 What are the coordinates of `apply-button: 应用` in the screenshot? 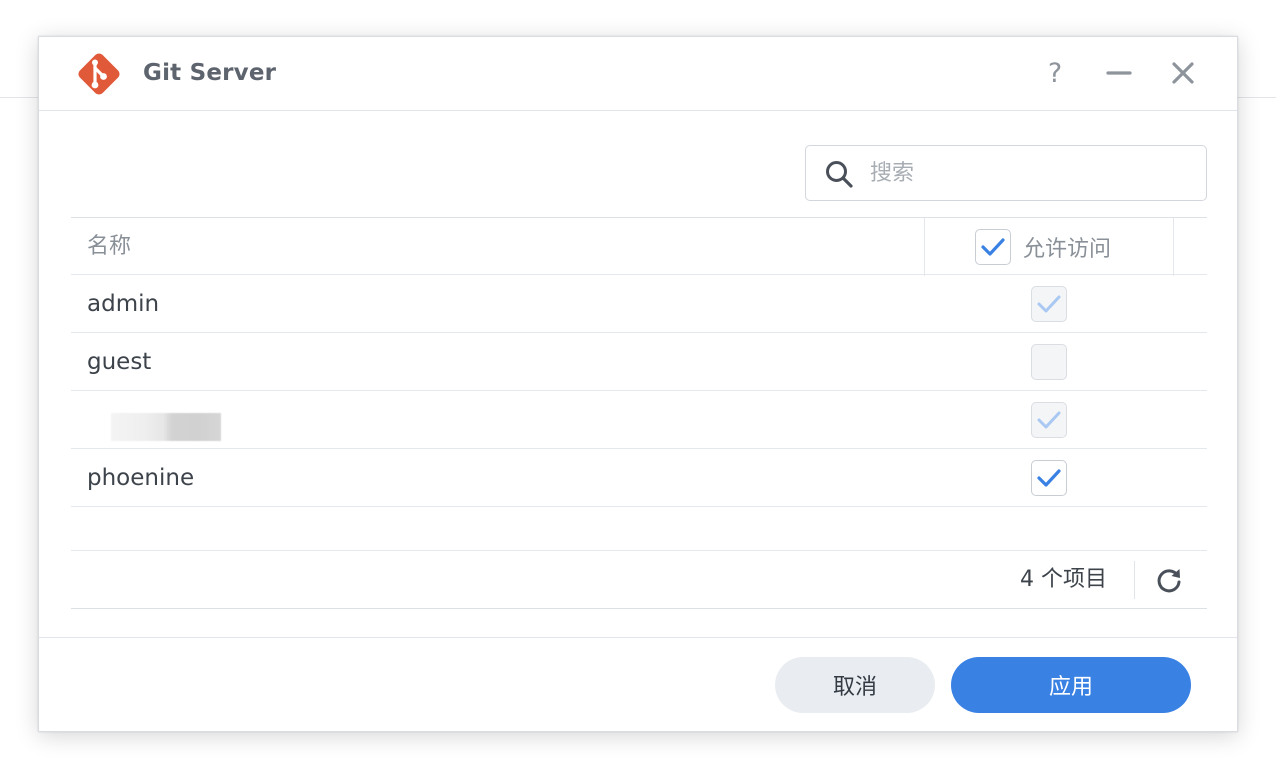 It's located at (1071, 685).